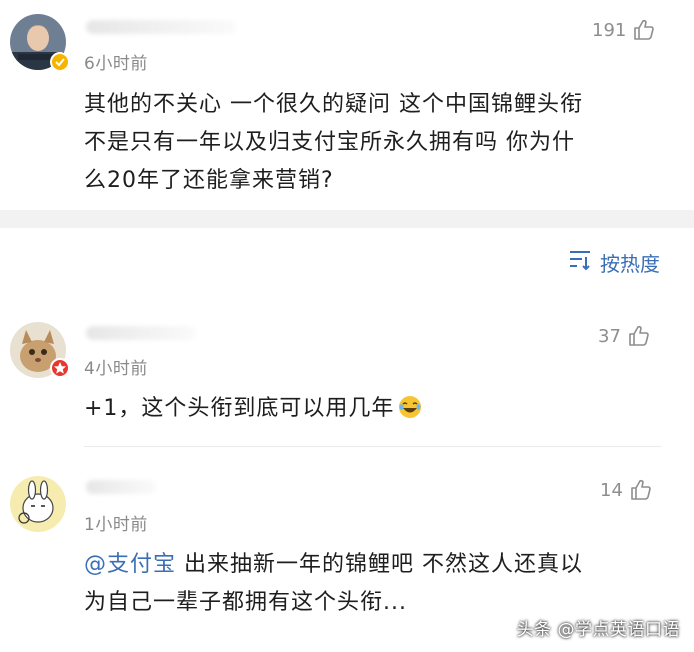  What do you see at coordinates (347, 219) in the screenshot?
I see `section-divider` at bounding box center [347, 219].